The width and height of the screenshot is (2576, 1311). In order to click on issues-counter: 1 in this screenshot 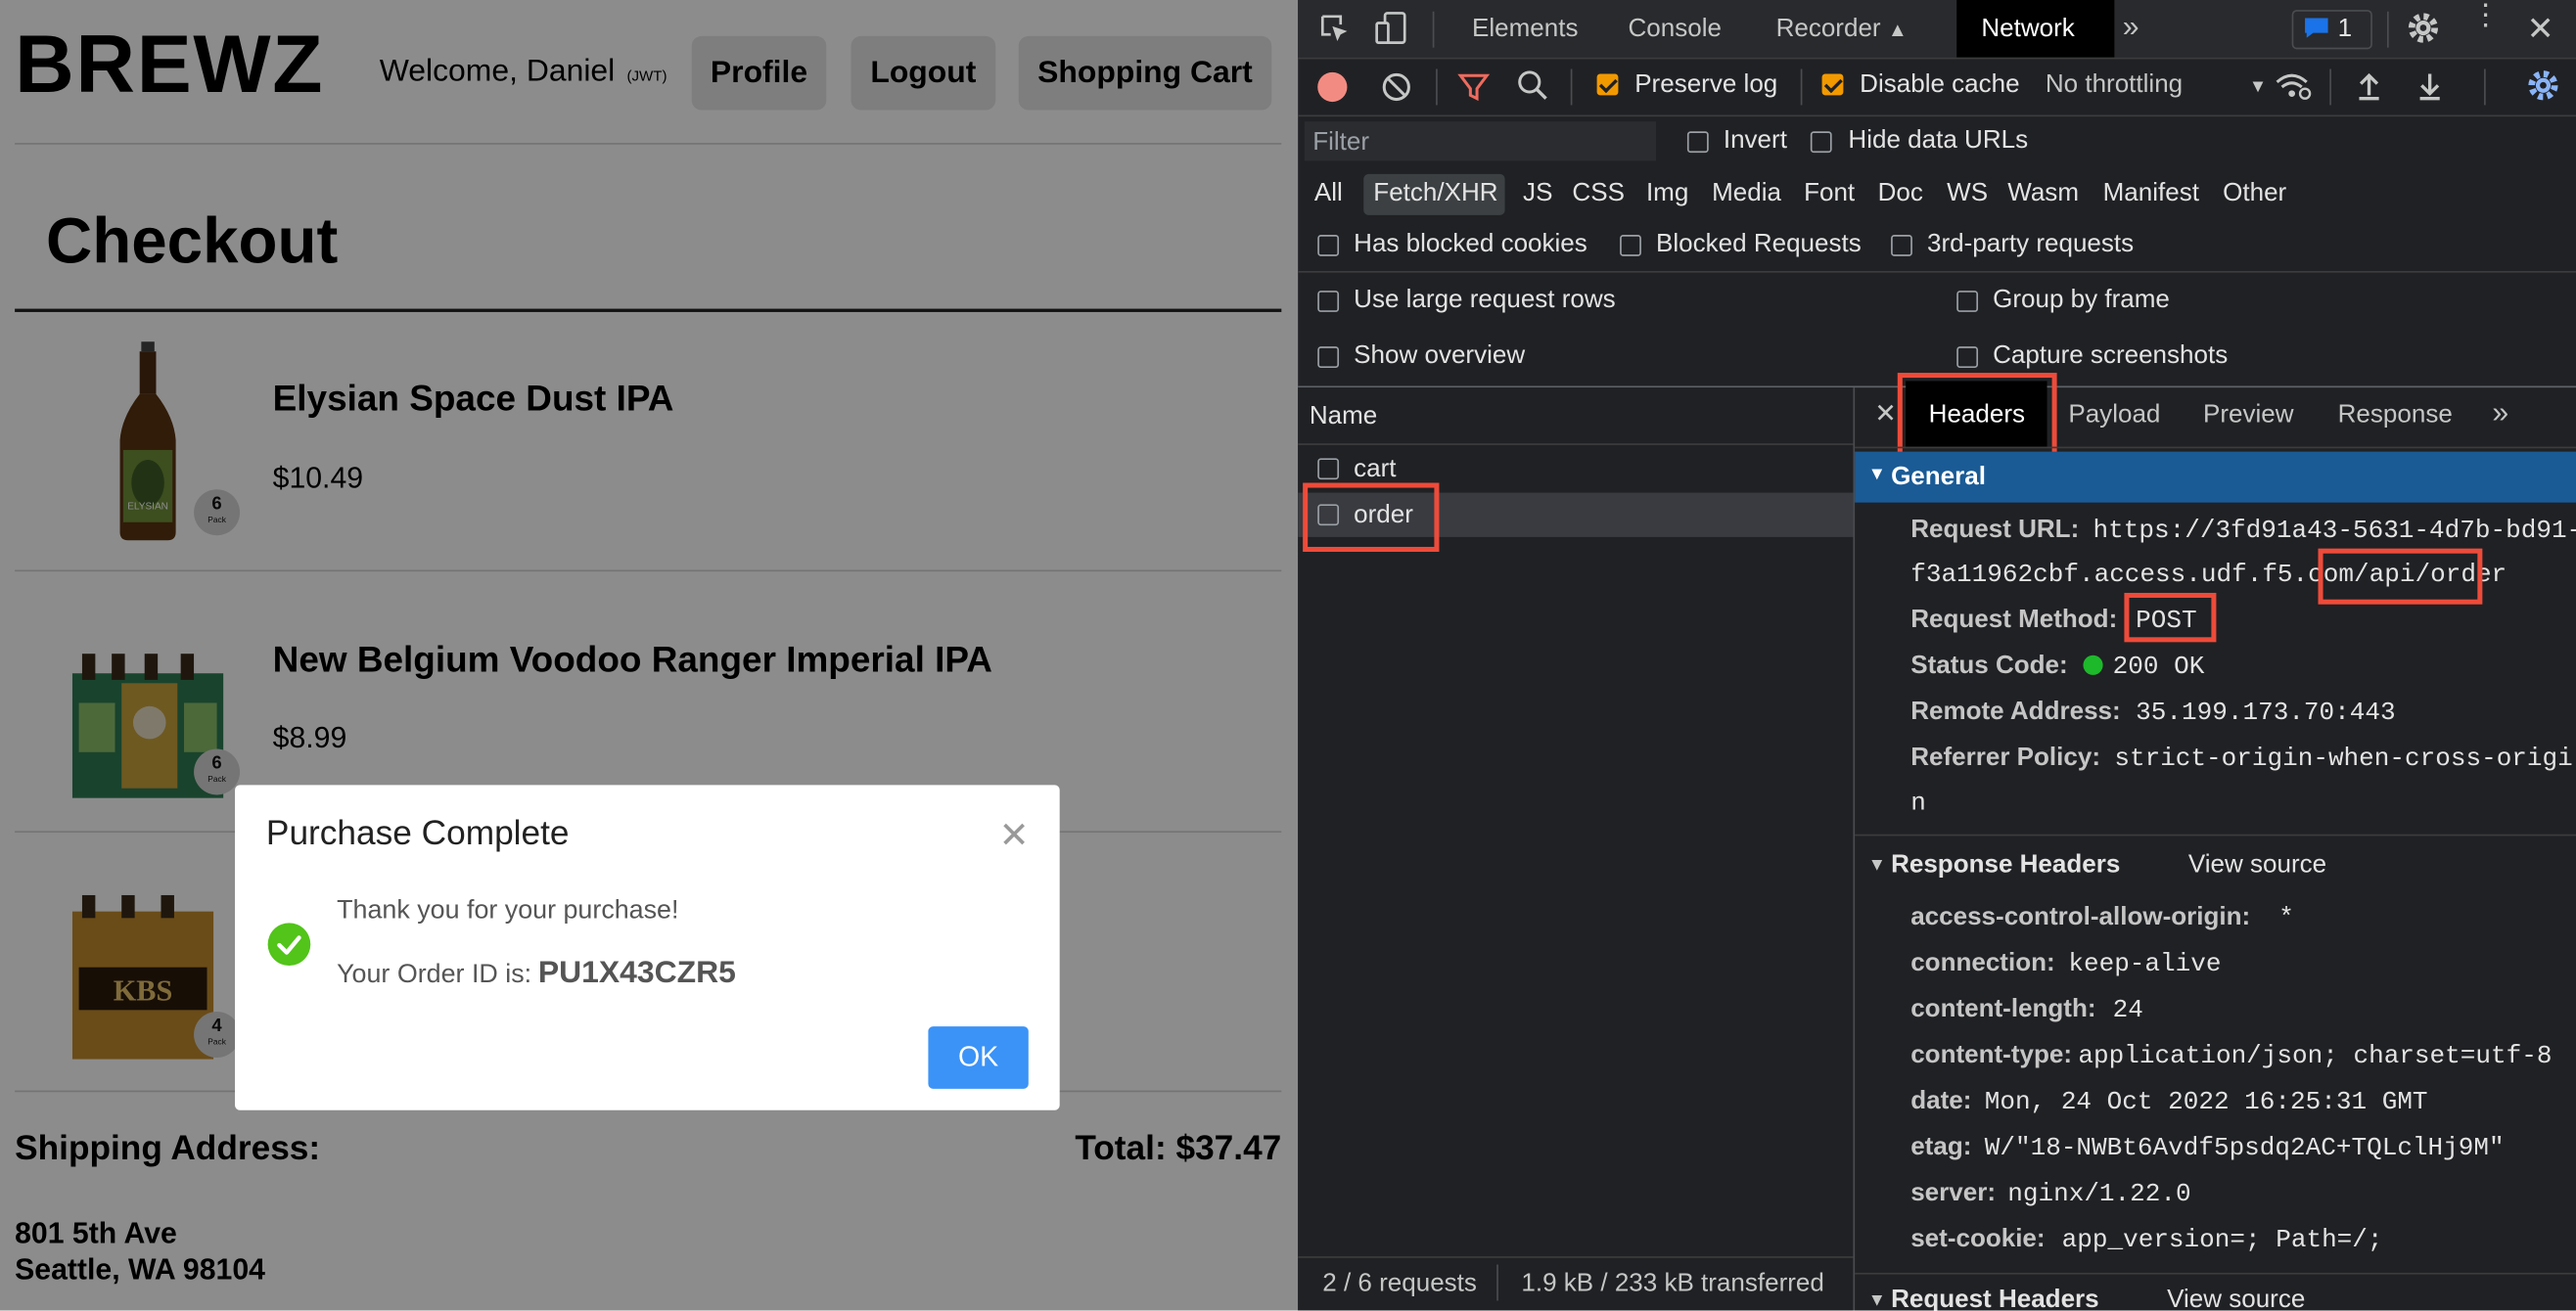, I will do `click(2332, 30)`.